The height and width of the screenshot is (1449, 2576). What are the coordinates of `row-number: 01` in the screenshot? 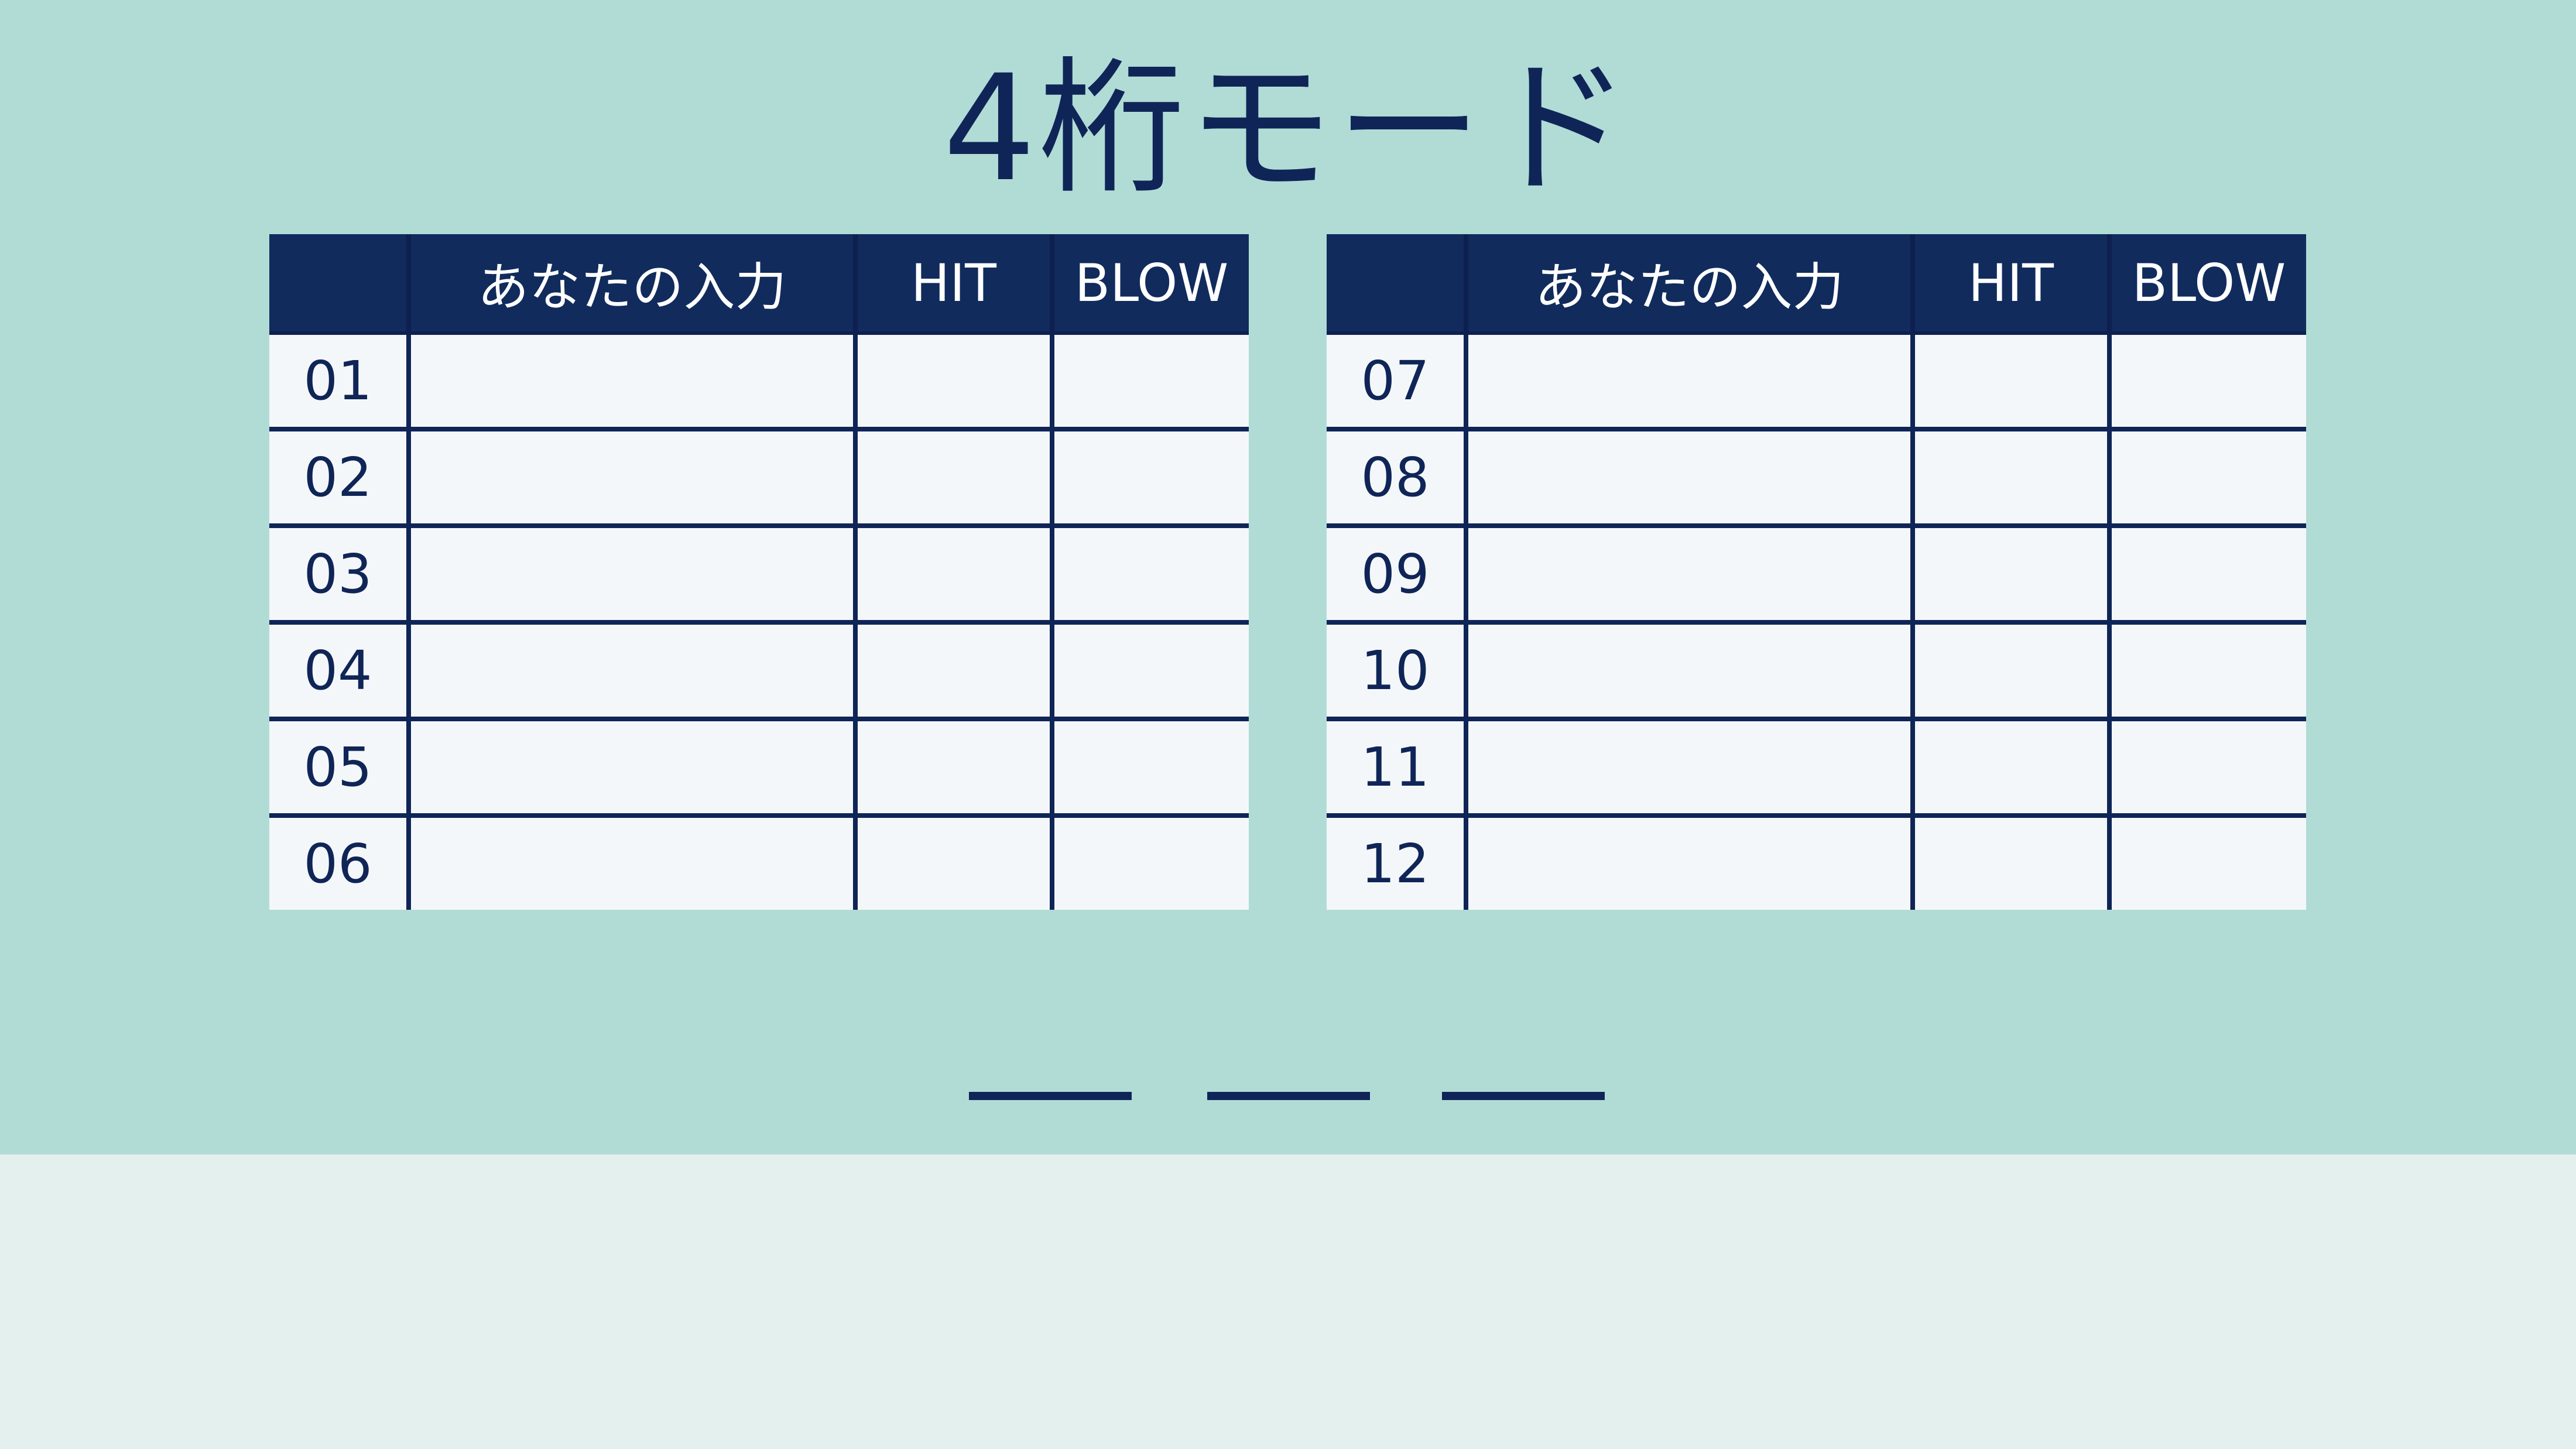 It's located at (339, 381).